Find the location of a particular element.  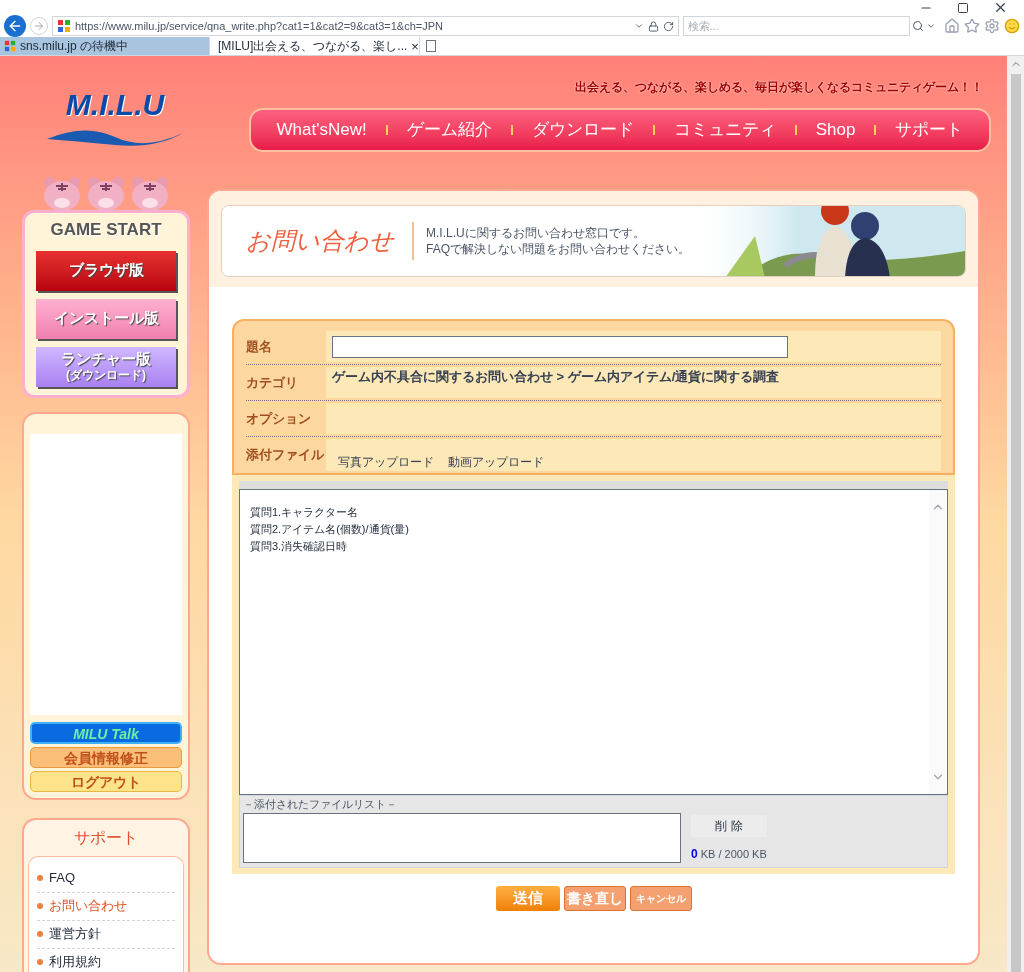

close-icon is located at coordinates (1000, 7).